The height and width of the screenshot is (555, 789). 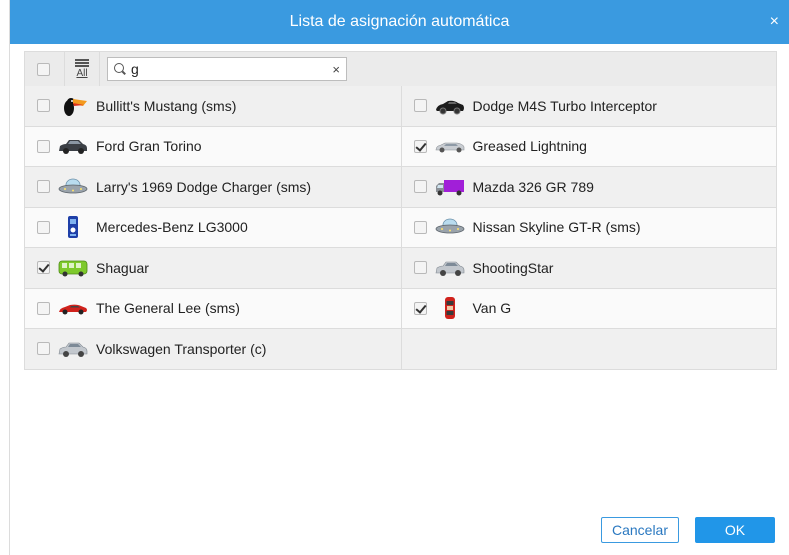 What do you see at coordinates (73, 106) in the screenshot?
I see `toucan-icon` at bounding box center [73, 106].